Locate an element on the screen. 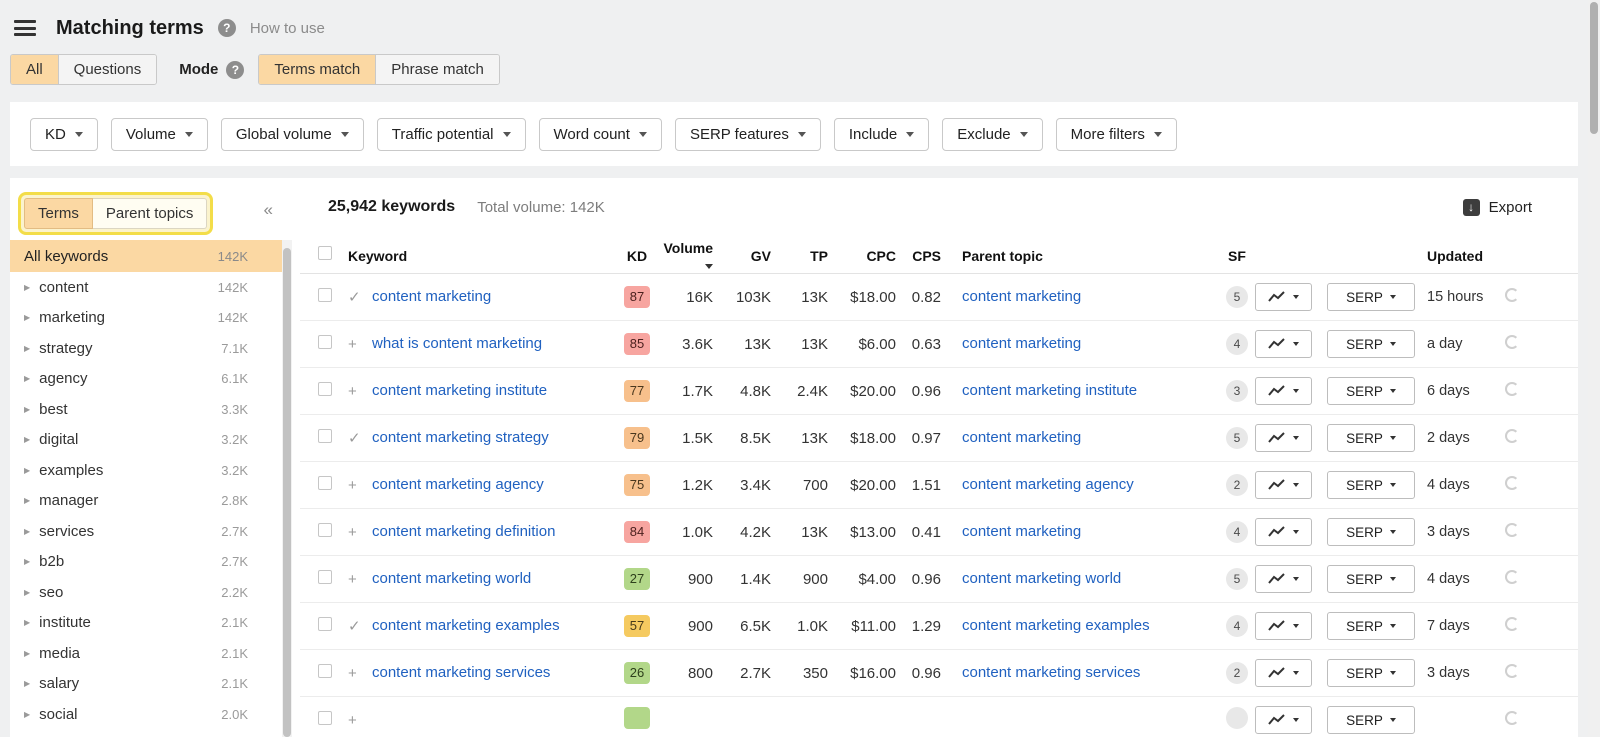 The image size is (1600, 737). keyword-link: content marketing is located at coordinates (431, 296).